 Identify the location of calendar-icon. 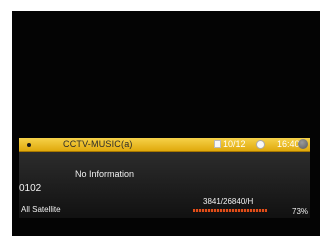
(217, 144).